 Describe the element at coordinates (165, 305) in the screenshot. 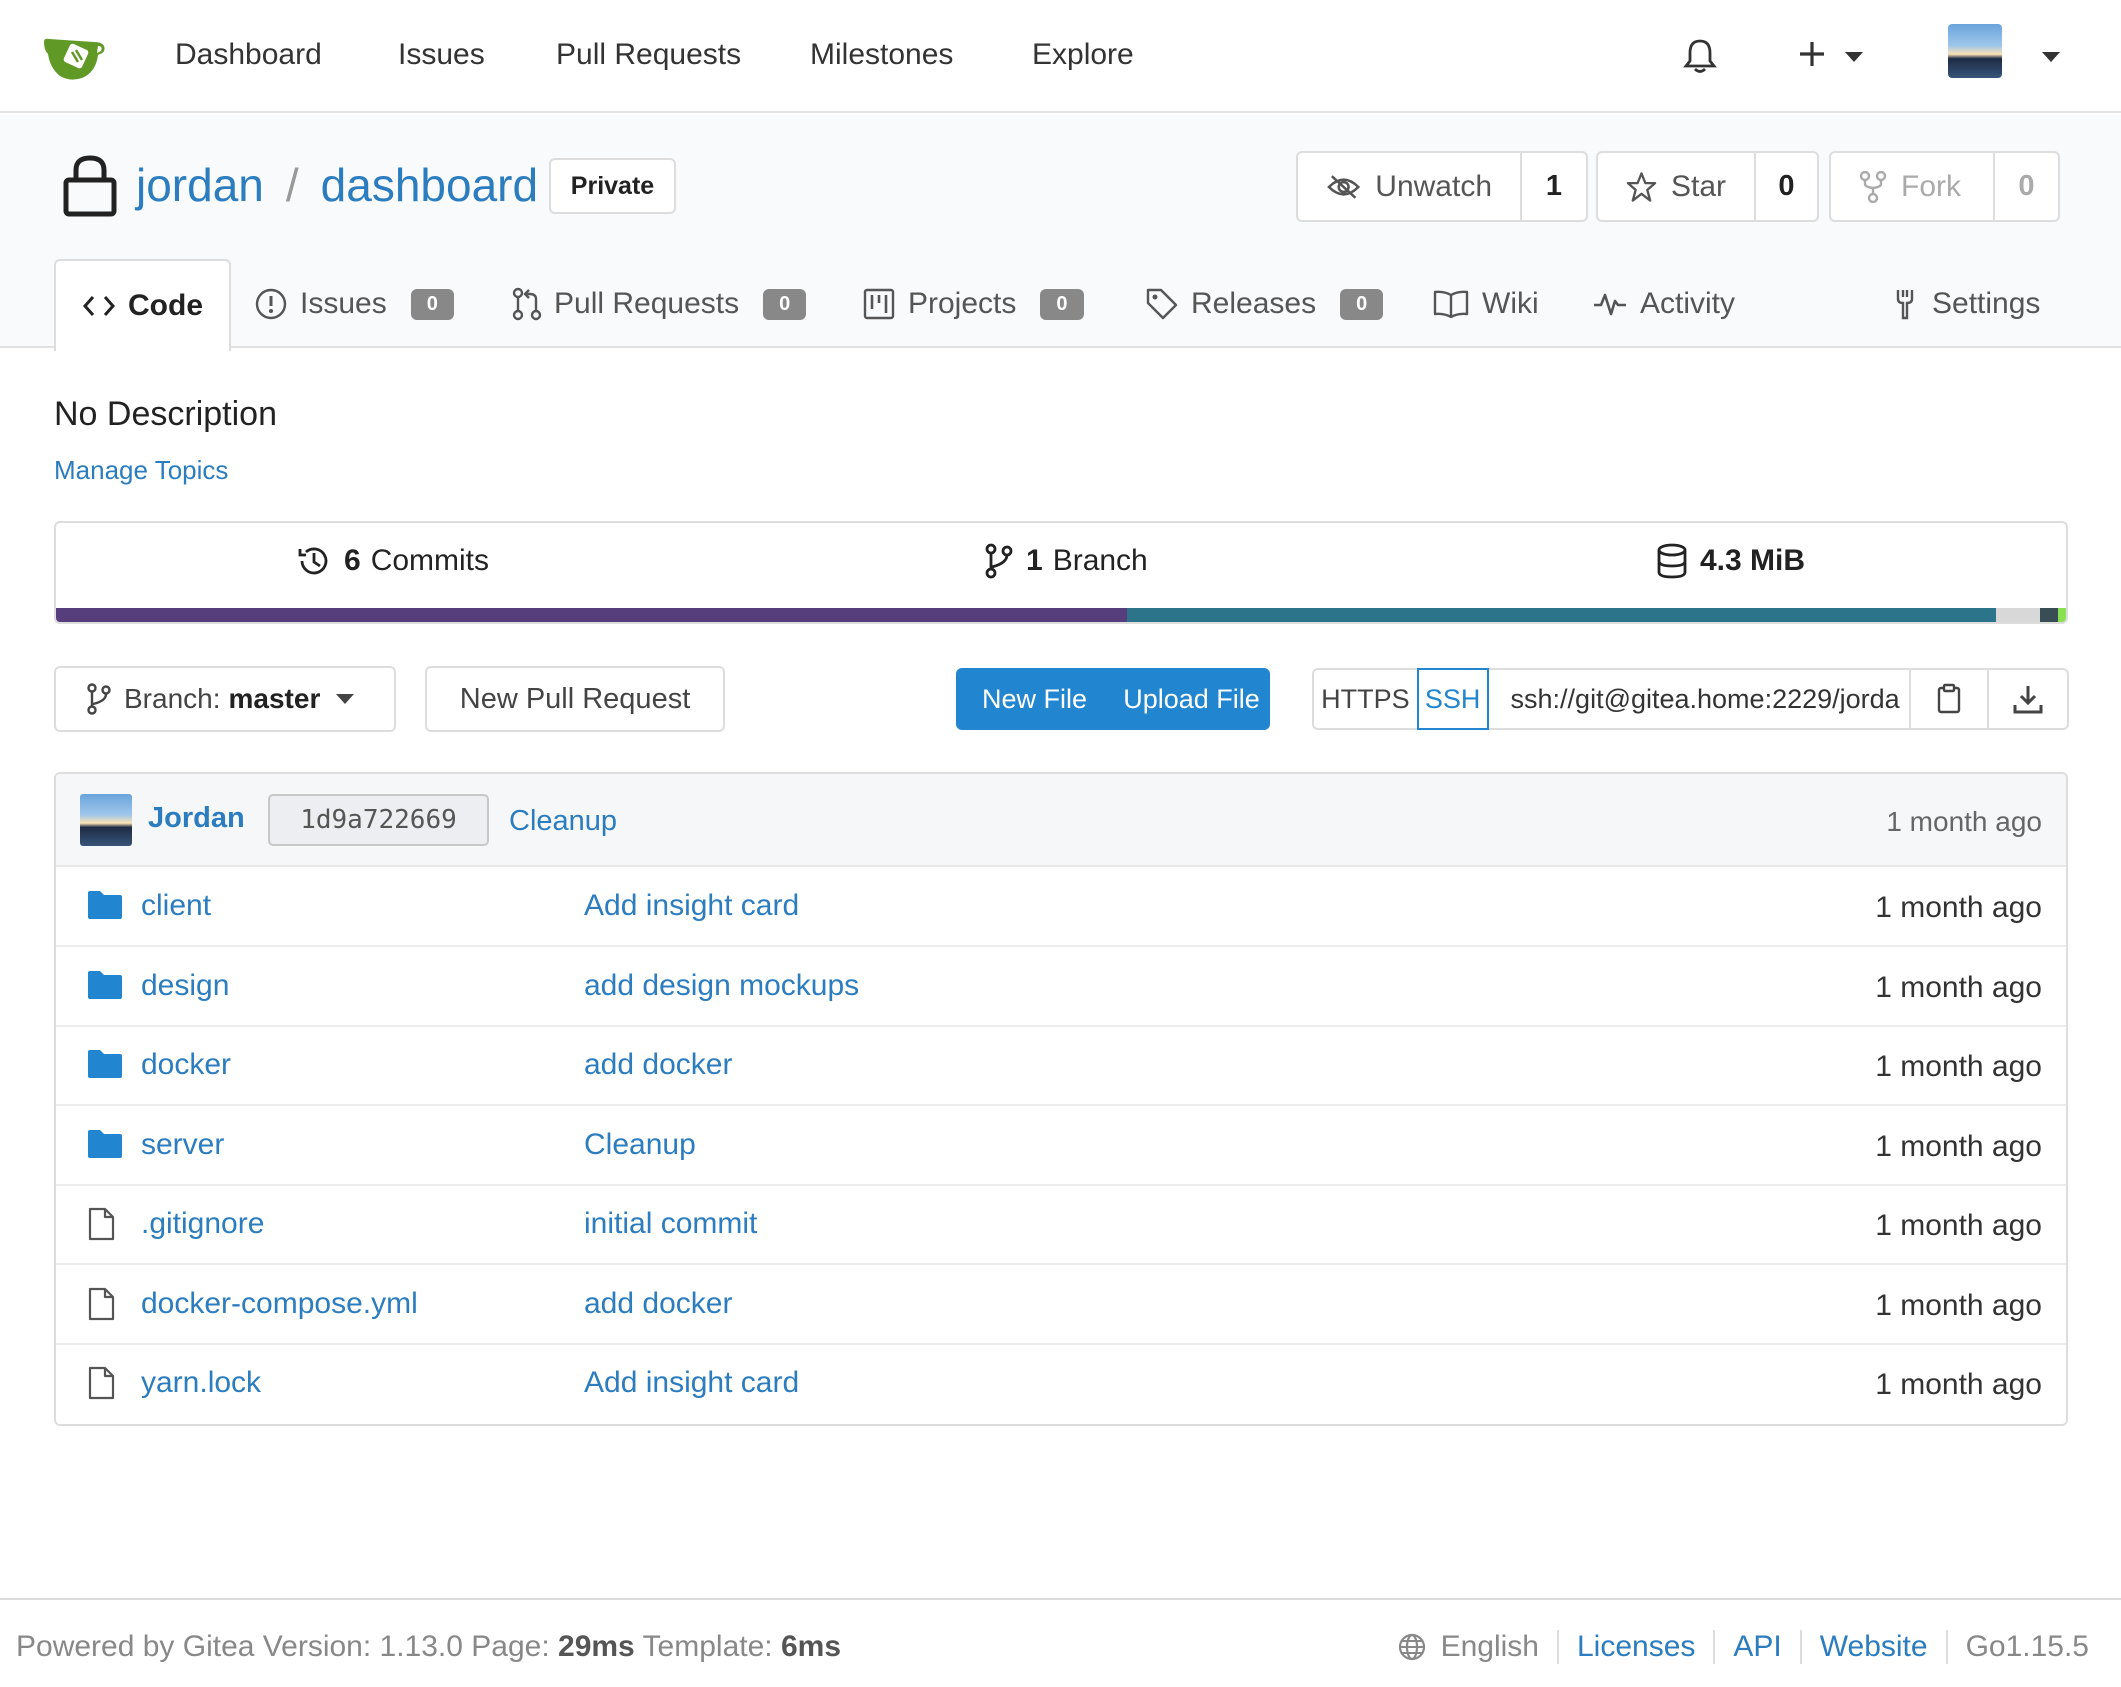

I see `tab-code-label: Code` at that location.